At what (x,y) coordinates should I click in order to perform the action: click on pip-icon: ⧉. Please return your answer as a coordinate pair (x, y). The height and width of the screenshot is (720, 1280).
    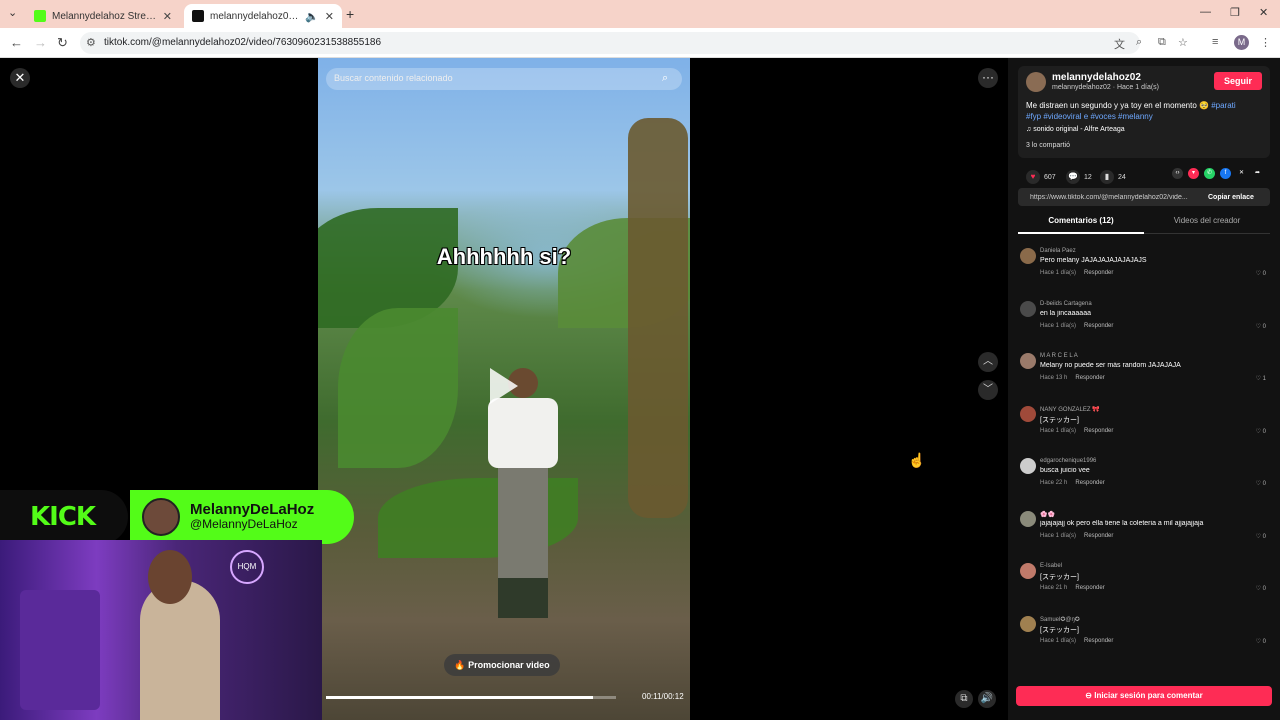
    Looking at the image, I should click on (964, 699).